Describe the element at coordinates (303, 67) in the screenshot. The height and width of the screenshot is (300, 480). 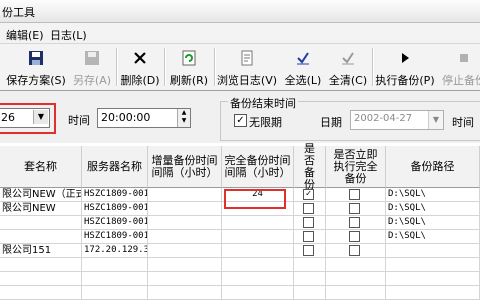
I see `select-all-button: 全选(L)` at that location.